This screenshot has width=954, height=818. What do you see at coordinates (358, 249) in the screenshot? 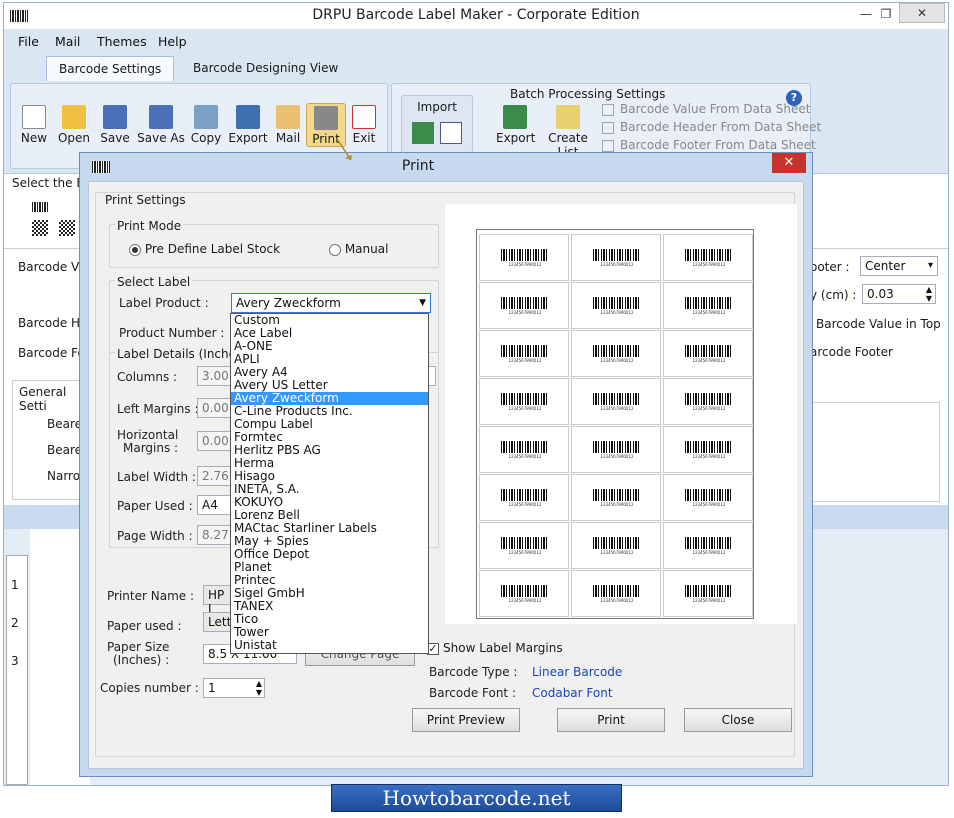
I see `radio-manual: Manual` at bounding box center [358, 249].